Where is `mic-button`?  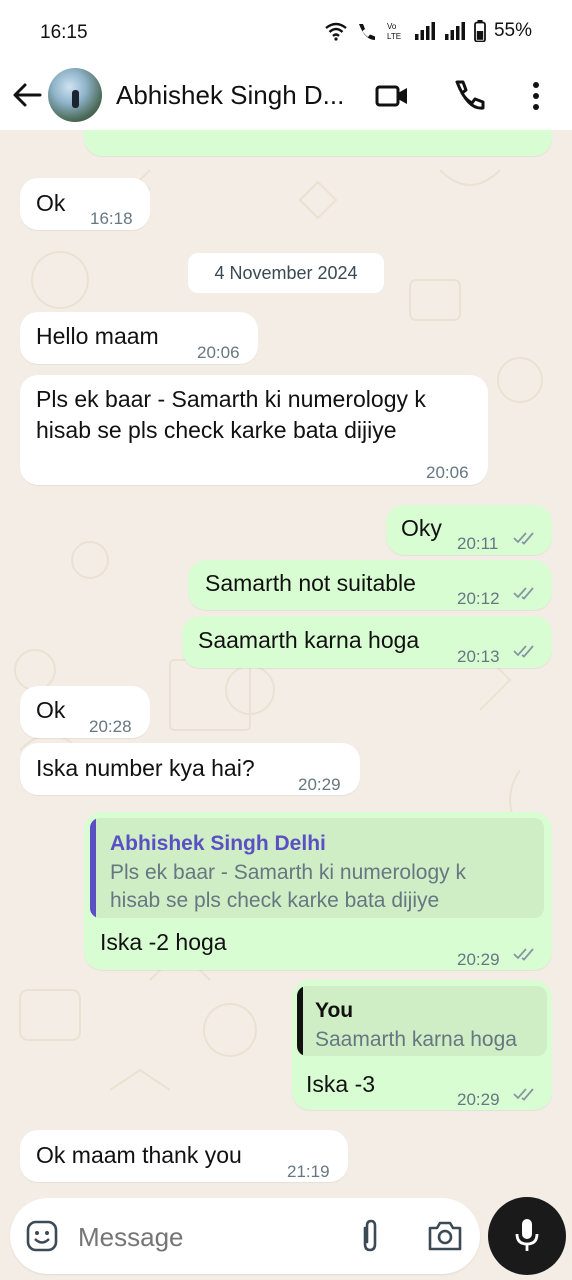
mic-button is located at coordinates (527, 1236).